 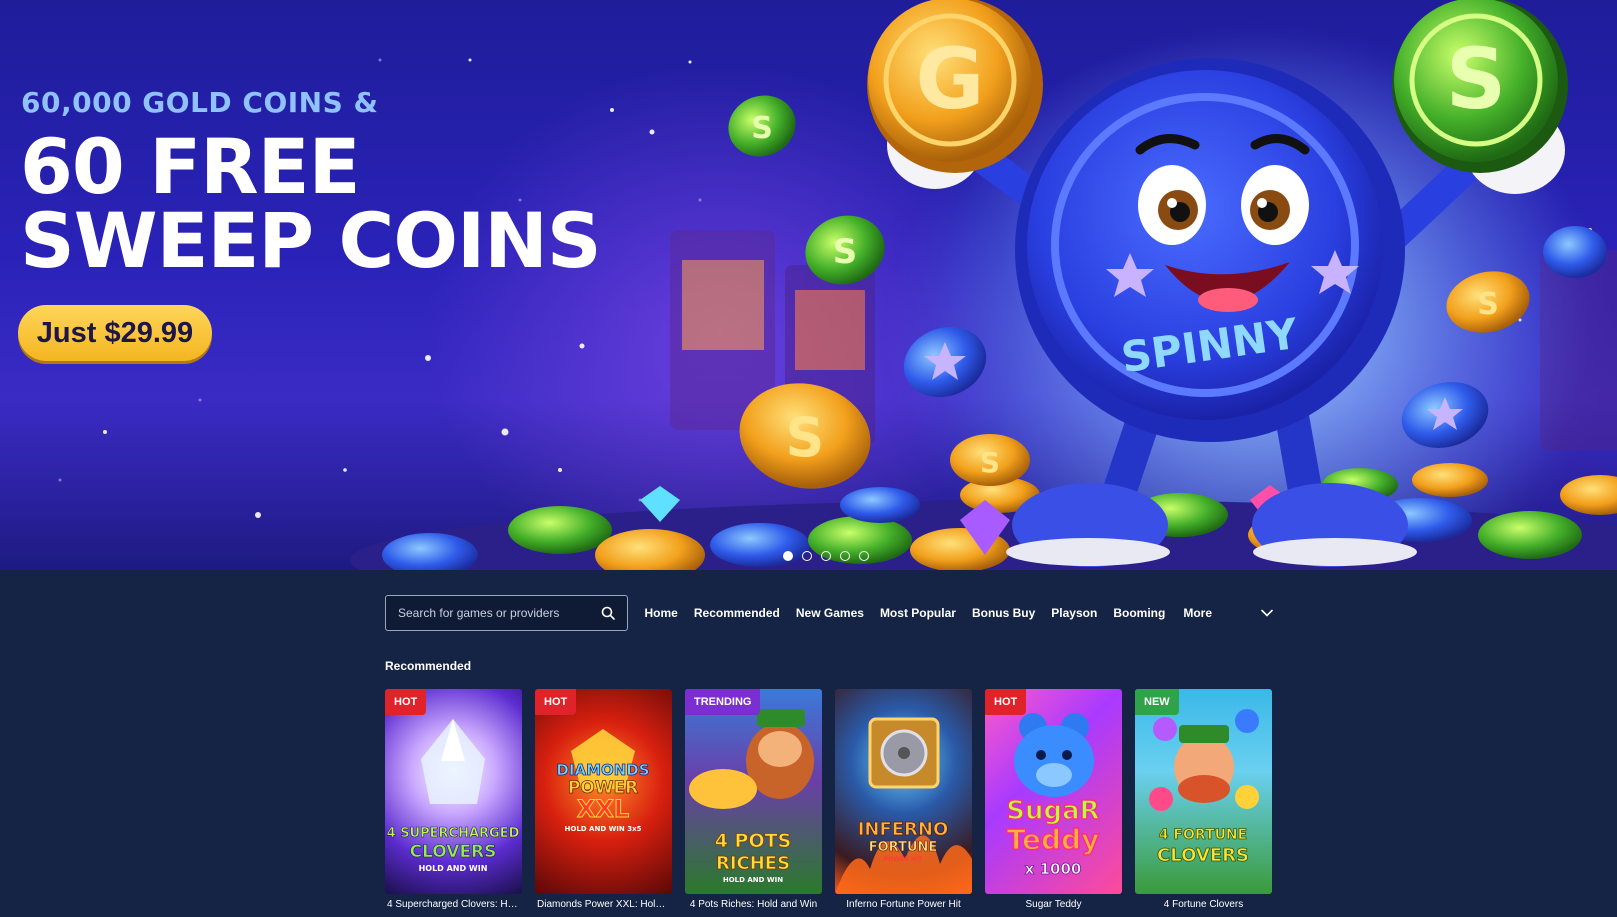 I want to click on game-title: 4 Pots Riches: Hold and Win, so click(x=753, y=904).